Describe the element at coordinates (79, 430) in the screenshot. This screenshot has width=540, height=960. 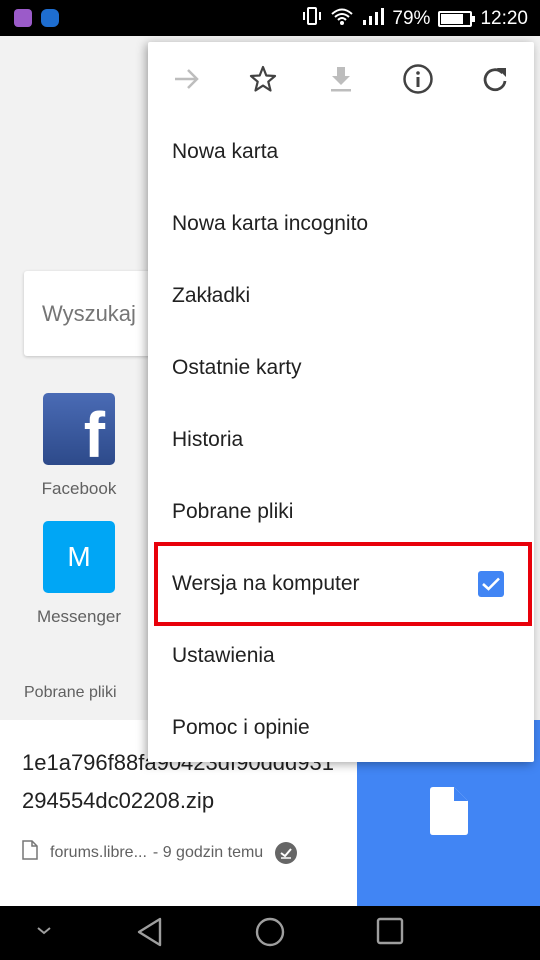
I see `facebook-icon: f` at that location.